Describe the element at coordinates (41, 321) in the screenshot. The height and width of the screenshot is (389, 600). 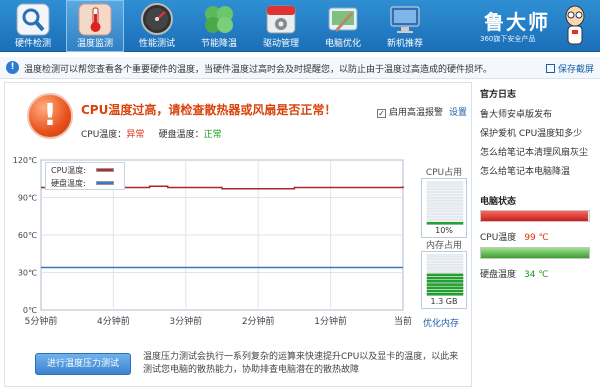
I see `x-tick-label: 5分钟前` at that location.